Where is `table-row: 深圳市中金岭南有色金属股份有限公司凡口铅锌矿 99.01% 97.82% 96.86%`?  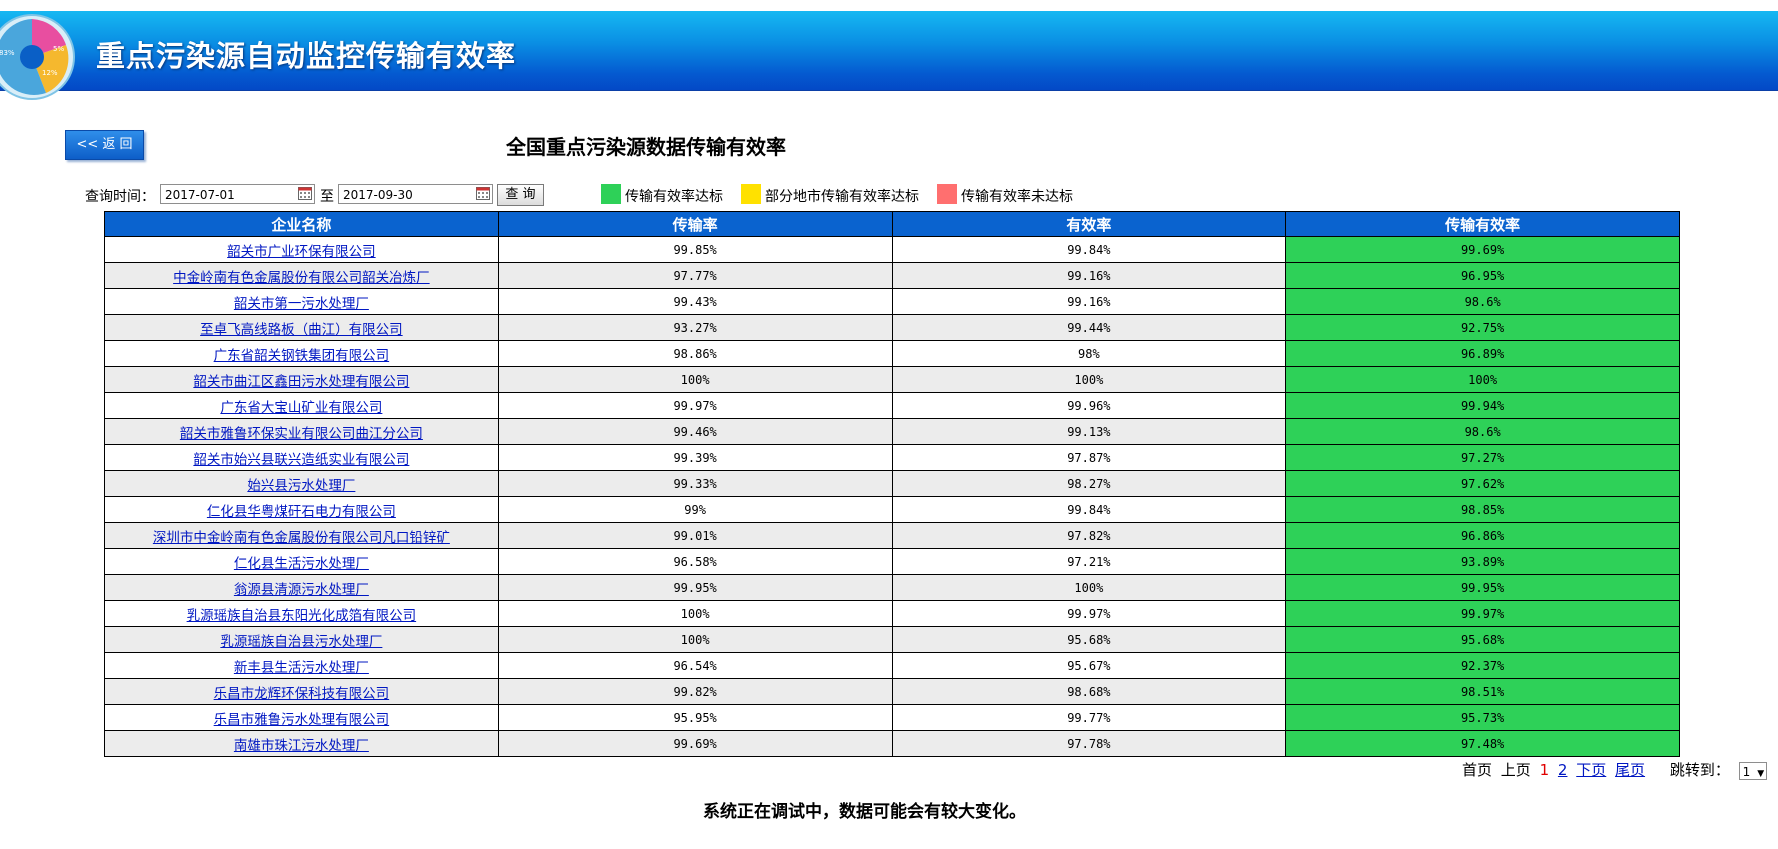
table-row: 深圳市中金岭南有色金属股份有限公司凡口铅锌矿 99.01% 97.82% 96.86% is located at coordinates (892, 535).